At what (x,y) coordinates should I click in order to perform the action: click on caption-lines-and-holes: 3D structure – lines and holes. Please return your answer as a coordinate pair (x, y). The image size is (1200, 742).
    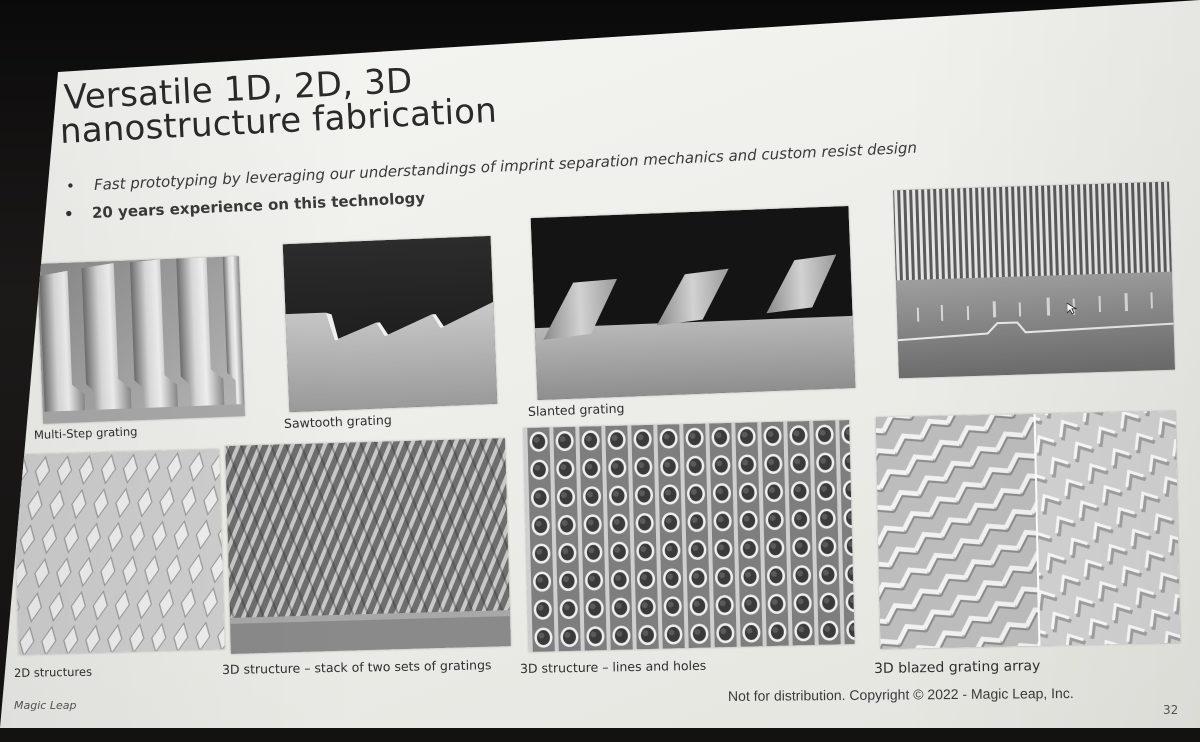
    Looking at the image, I should click on (613, 666).